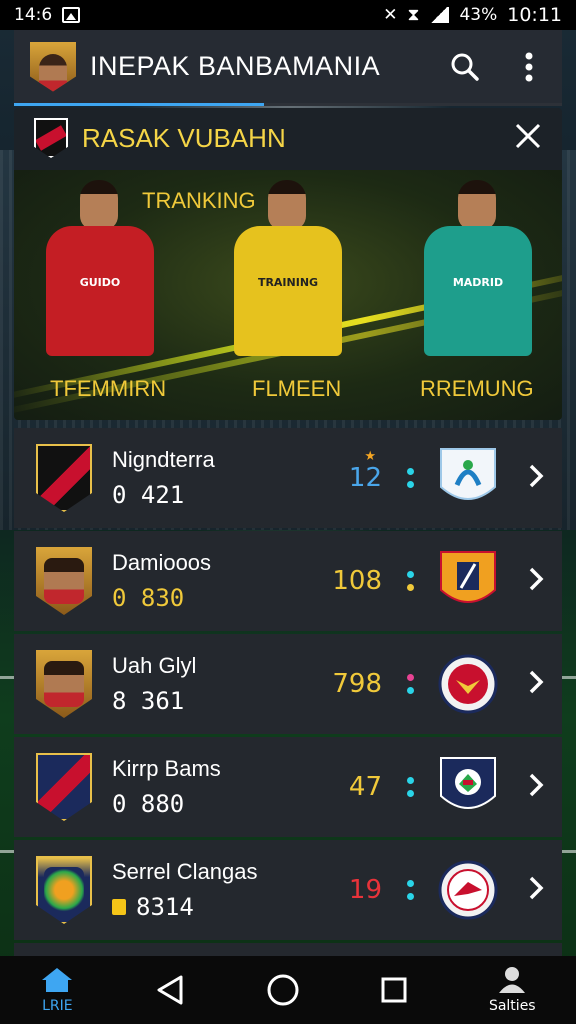  Describe the element at coordinates (51, 138) in the screenshot. I see `club-crest-icon` at that location.